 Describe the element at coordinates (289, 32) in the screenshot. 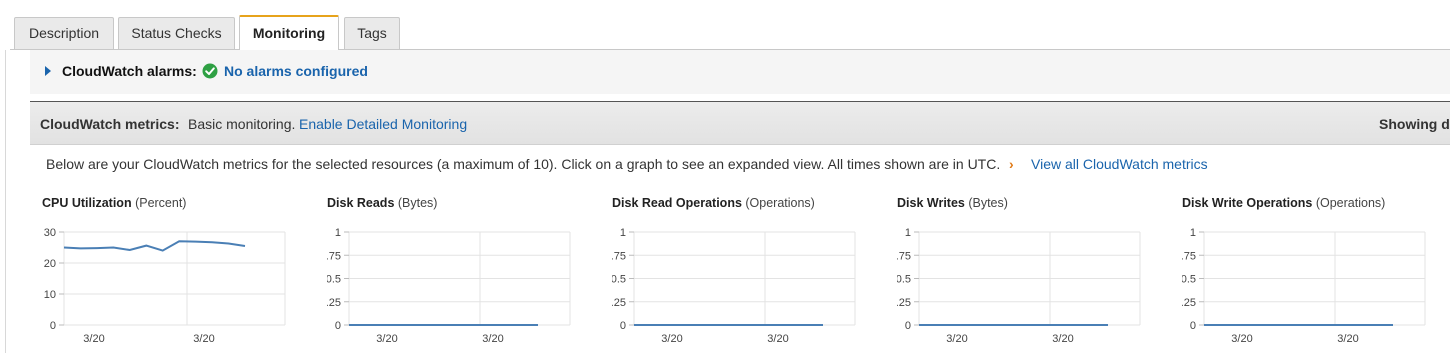

I see `tab-monitoring: Monitoring` at that location.